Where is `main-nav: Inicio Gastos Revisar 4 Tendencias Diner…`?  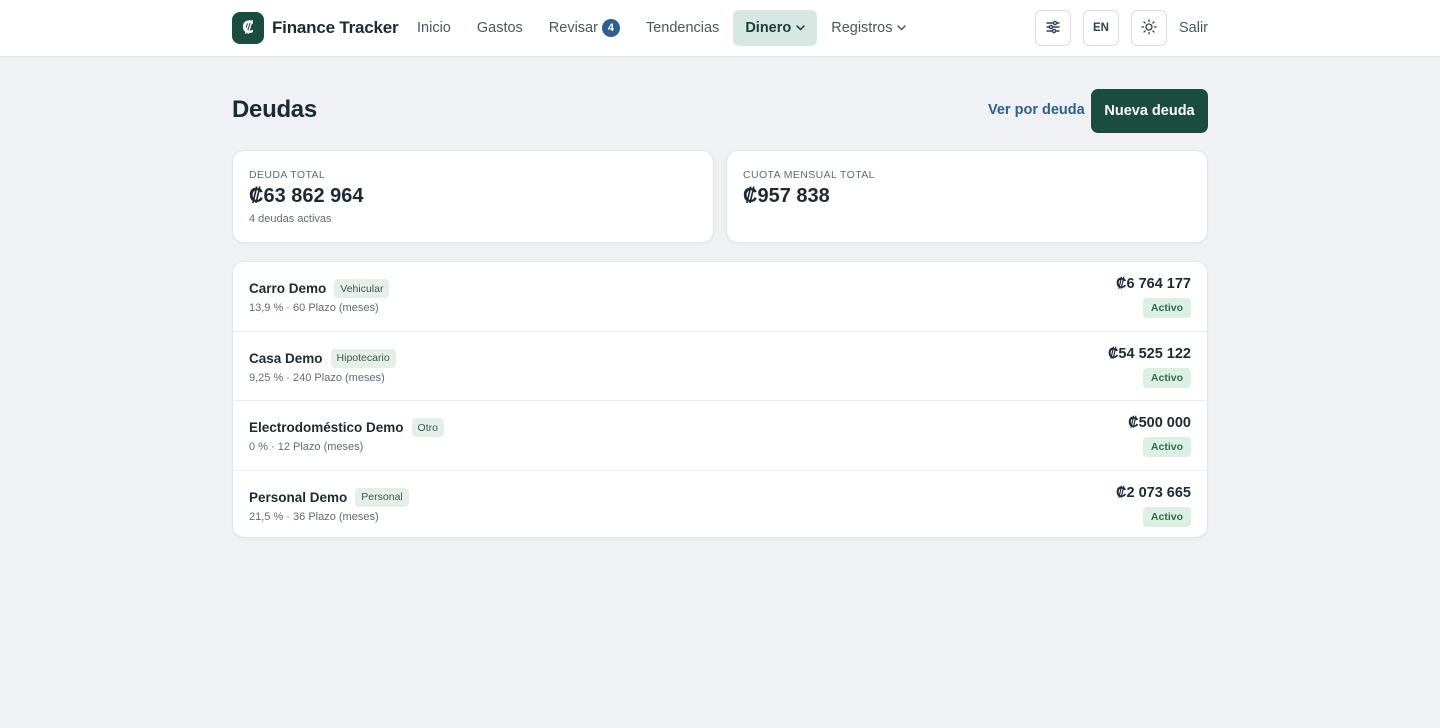
main-nav: Inicio Gastos Revisar 4 Tendencias Diner… is located at coordinates (662, 28).